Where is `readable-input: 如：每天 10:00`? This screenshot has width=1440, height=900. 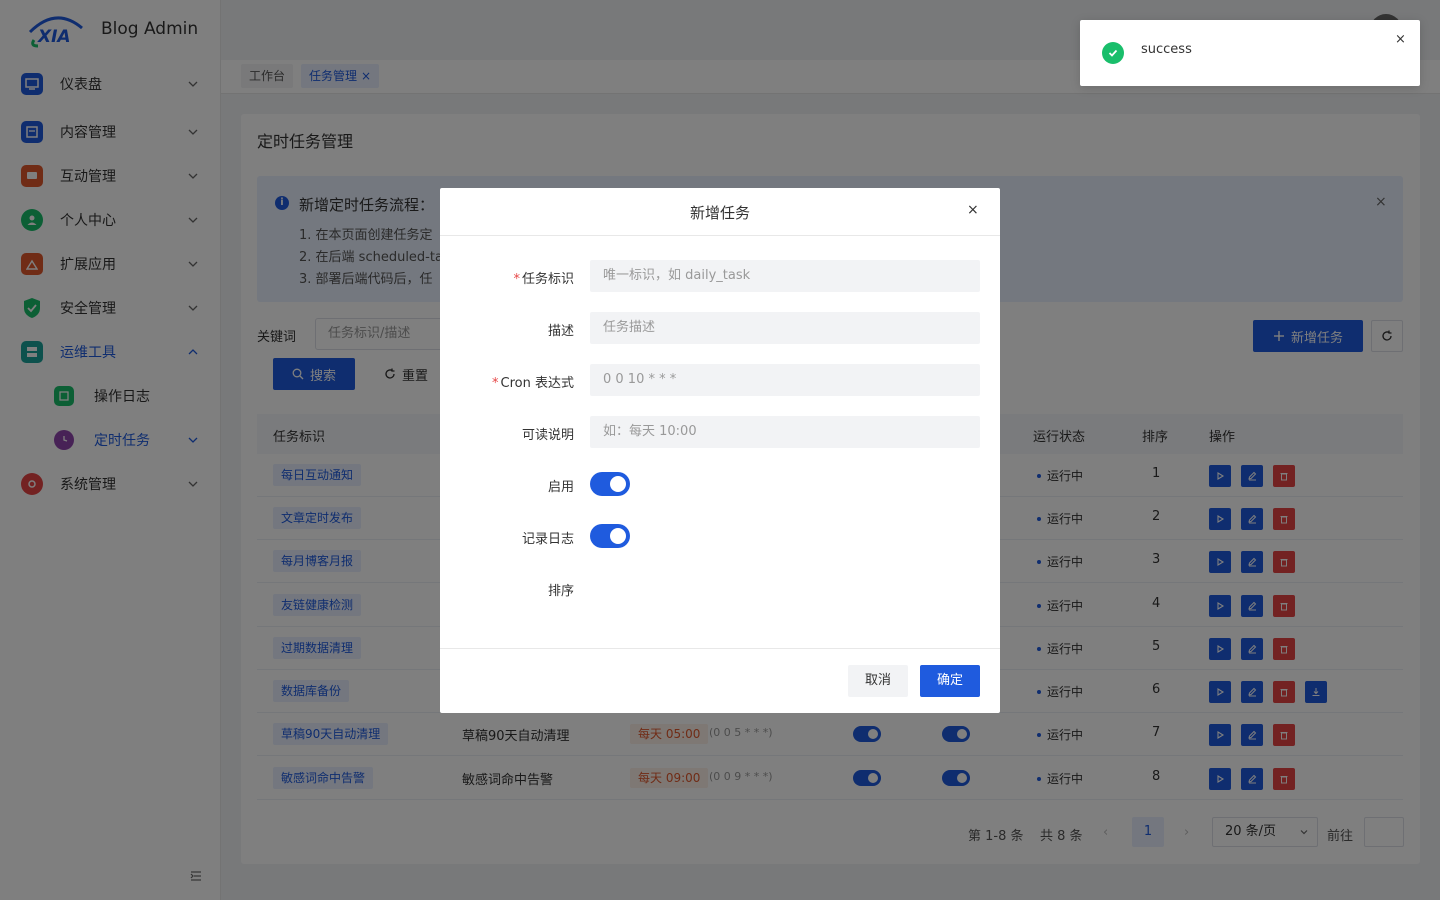 readable-input: 如：每天 10:00 is located at coordinates (785, 432).